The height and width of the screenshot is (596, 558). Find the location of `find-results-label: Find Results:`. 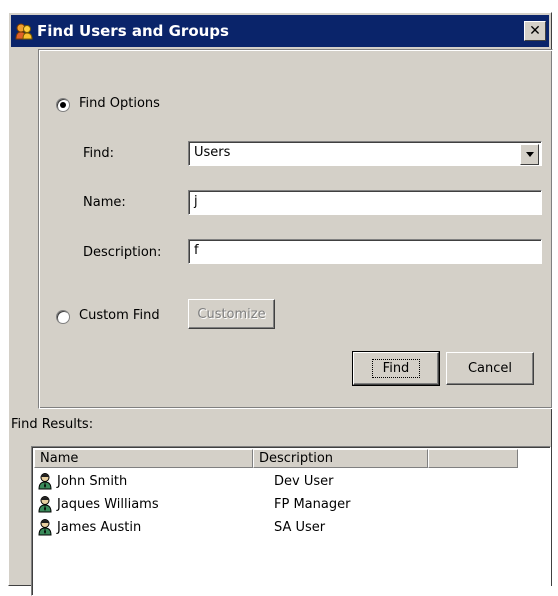

find-results-label: Find Results: is located at coordinates (52, 424).